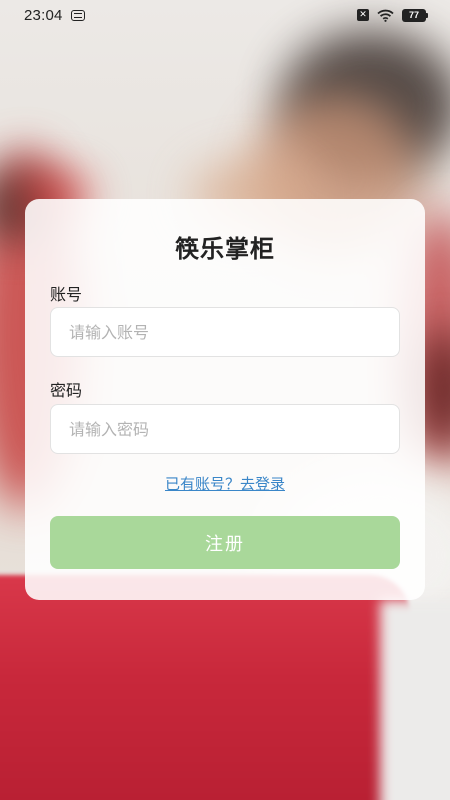 The width and height of the screenshot is (450, 800). I want to click on no-sim-icon: ✕, so click(363, 15).